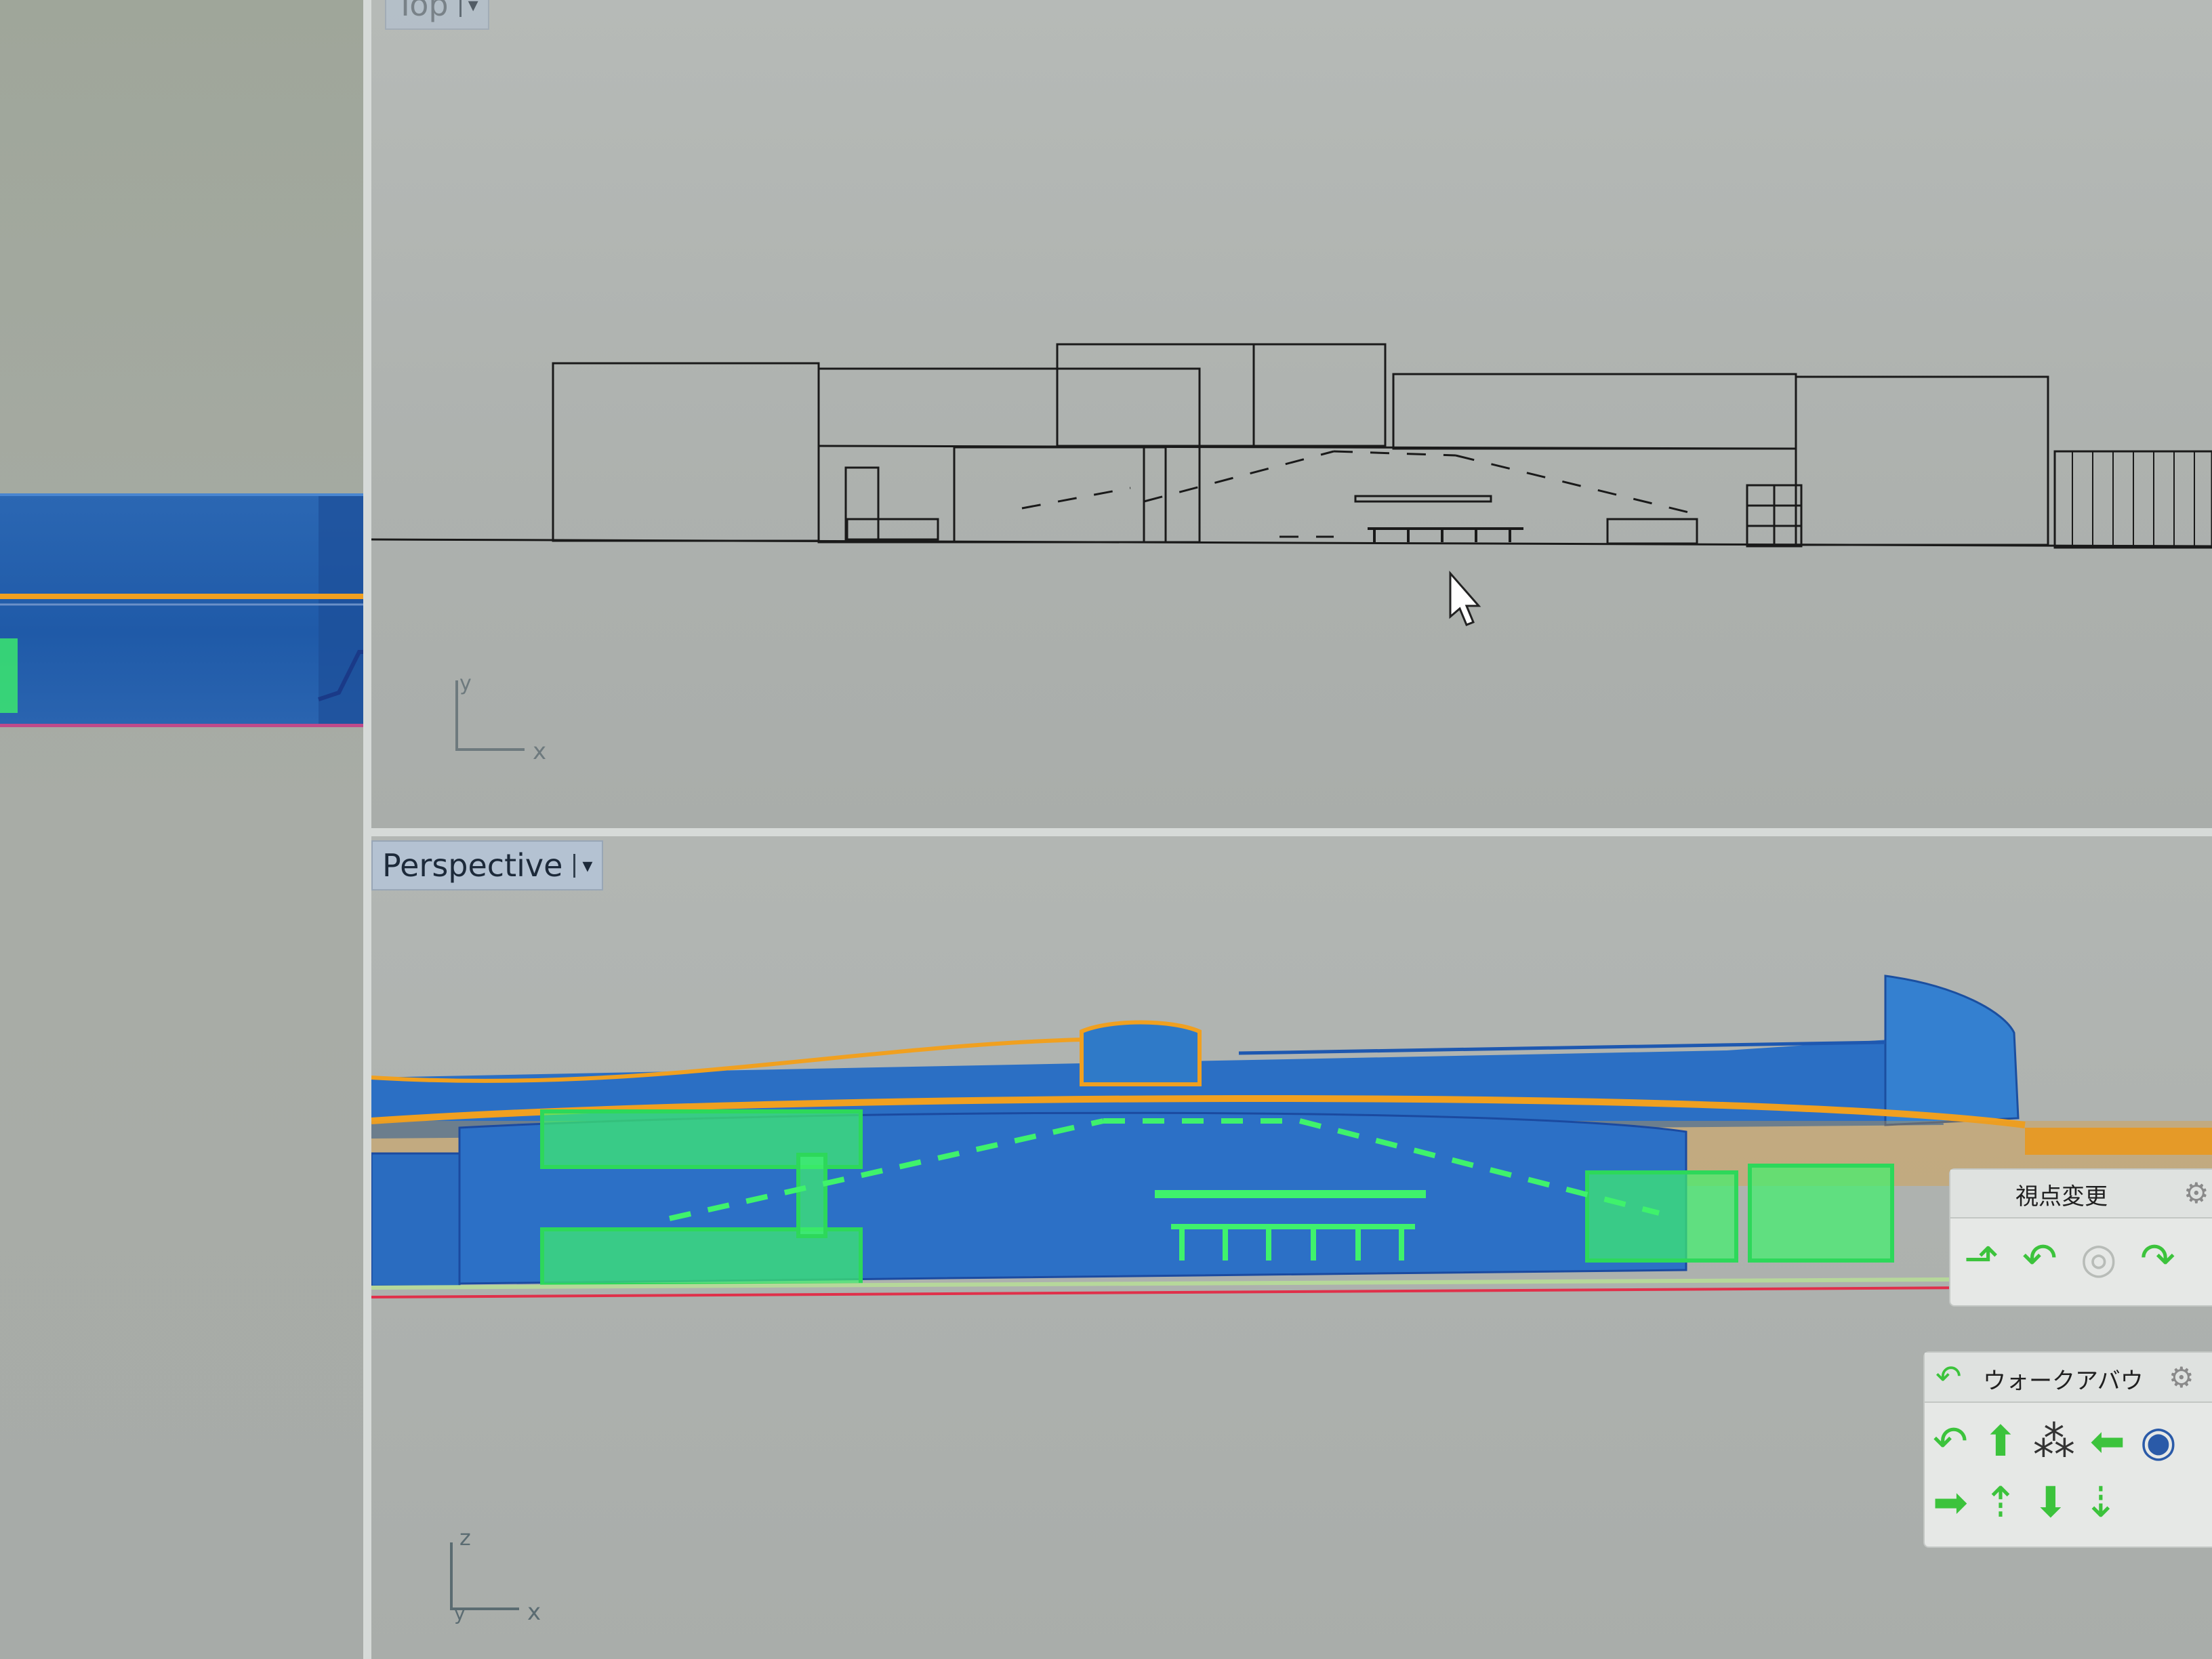 The height and width of the screenshot is (1659, 2212). What do you see at coordinates (1949, 1376) in the screenshot?
I see `walkabout-icon: ↶` at bounding box center [1949, 1376].